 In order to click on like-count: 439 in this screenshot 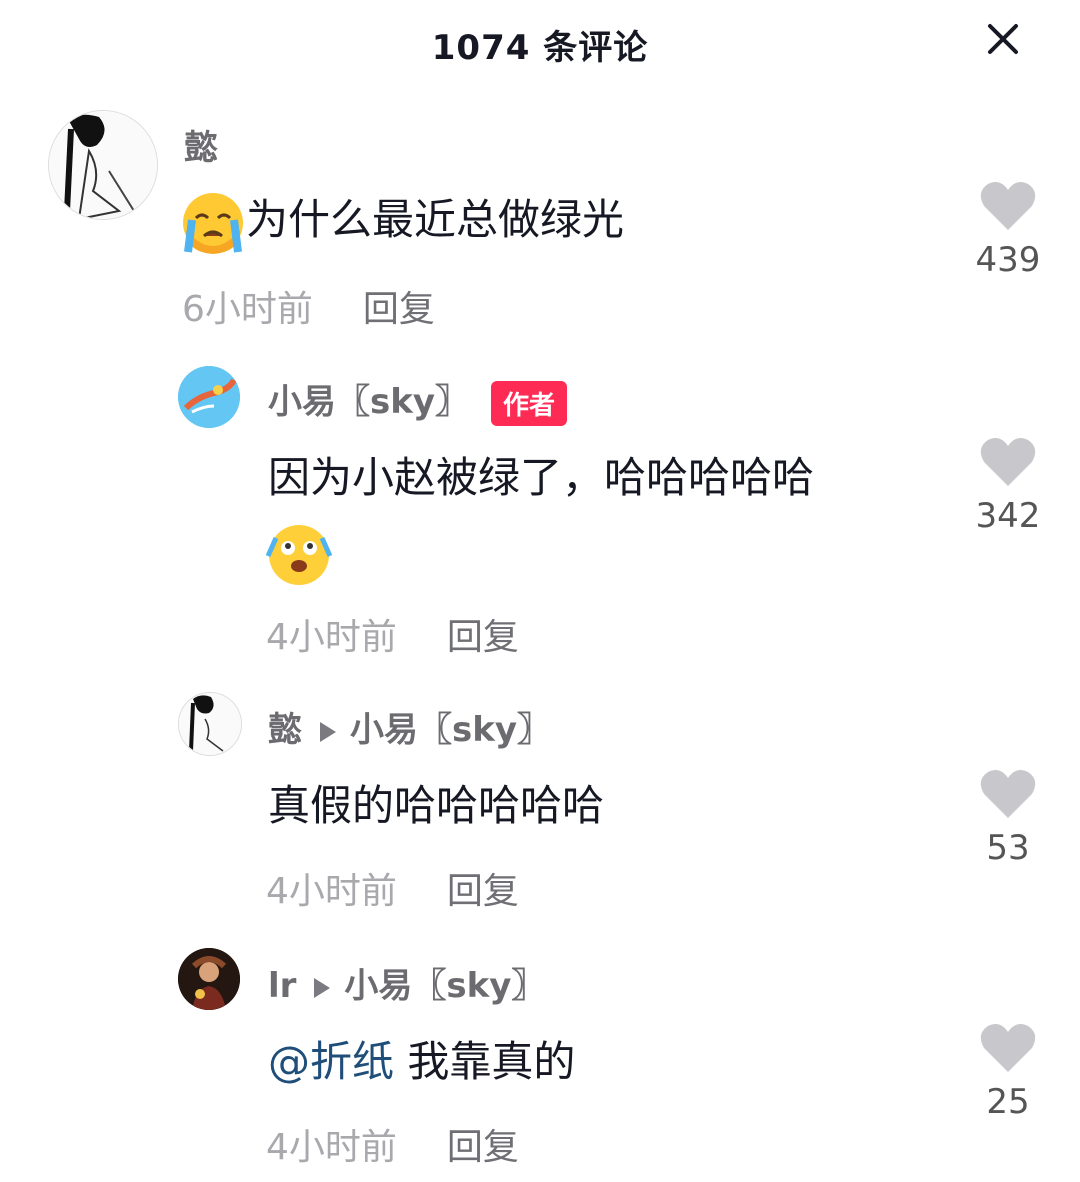, I will do `click(1008, 260)`.